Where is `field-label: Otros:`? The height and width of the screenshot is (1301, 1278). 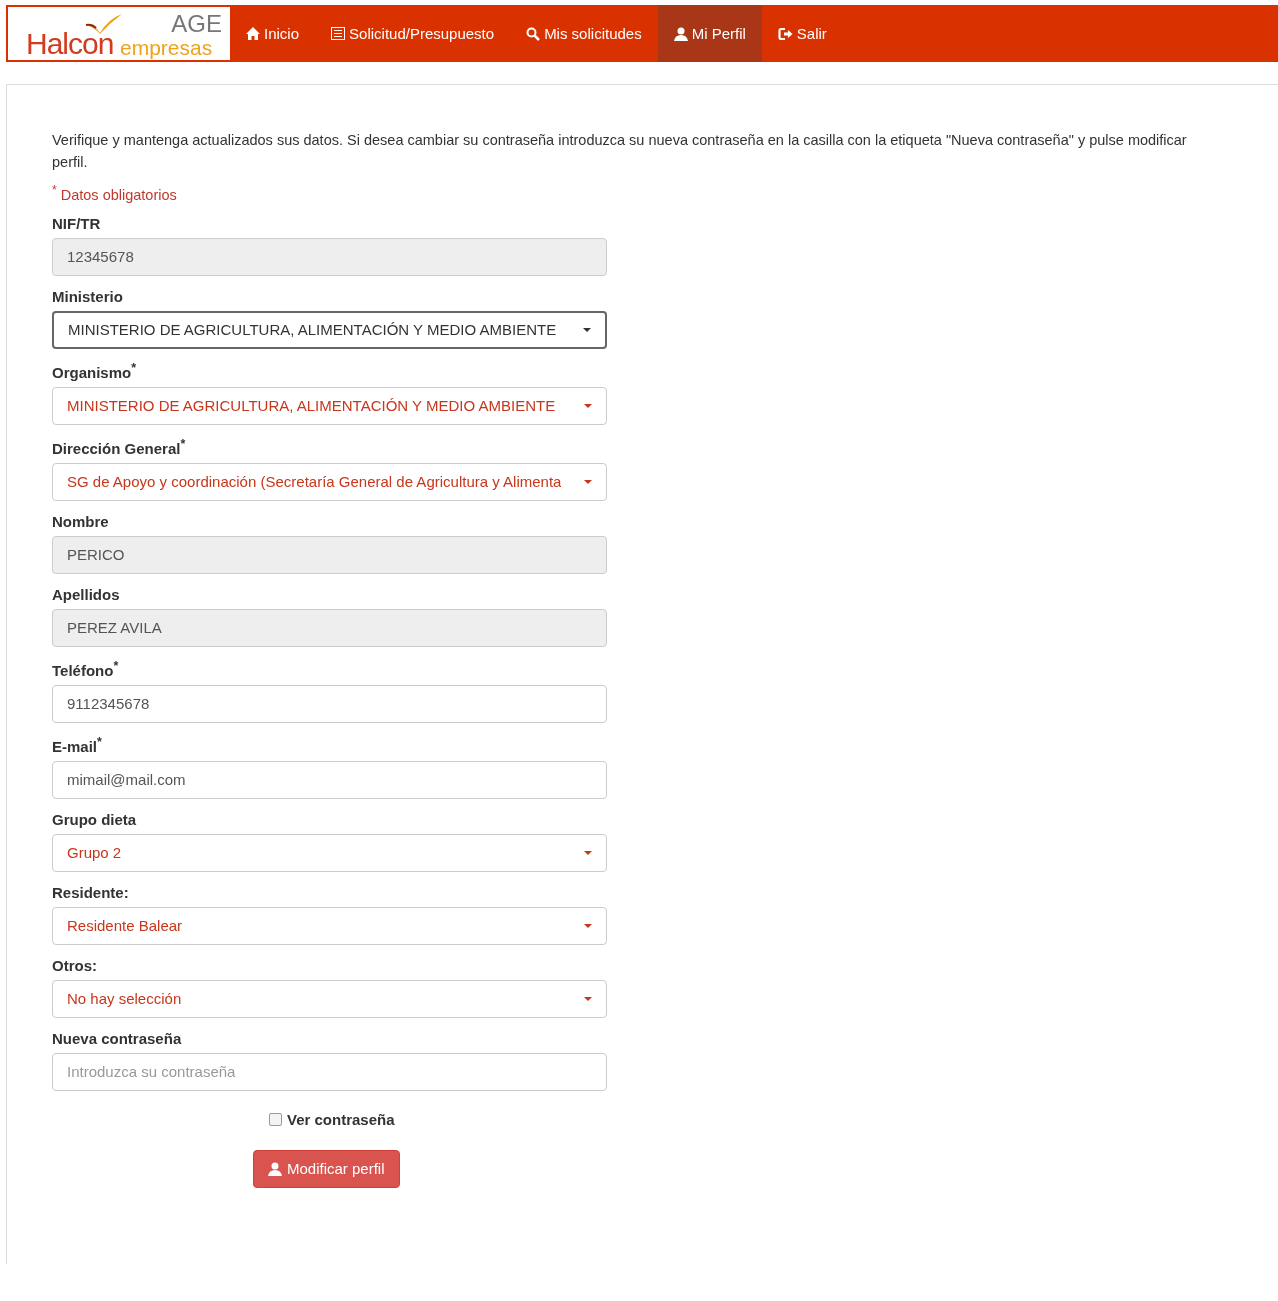 field-label: Otros: is located at coordinates (75, 965).